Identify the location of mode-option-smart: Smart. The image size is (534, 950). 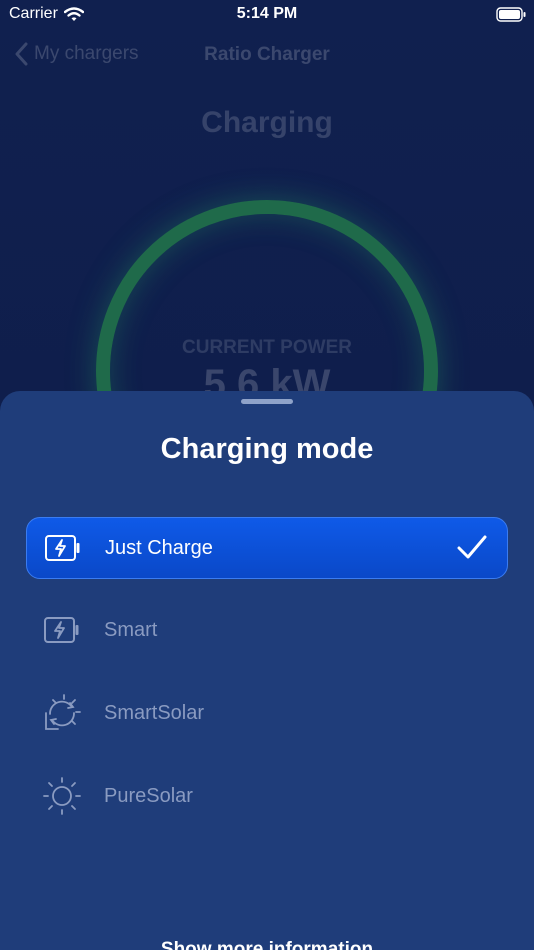
(267, 630).